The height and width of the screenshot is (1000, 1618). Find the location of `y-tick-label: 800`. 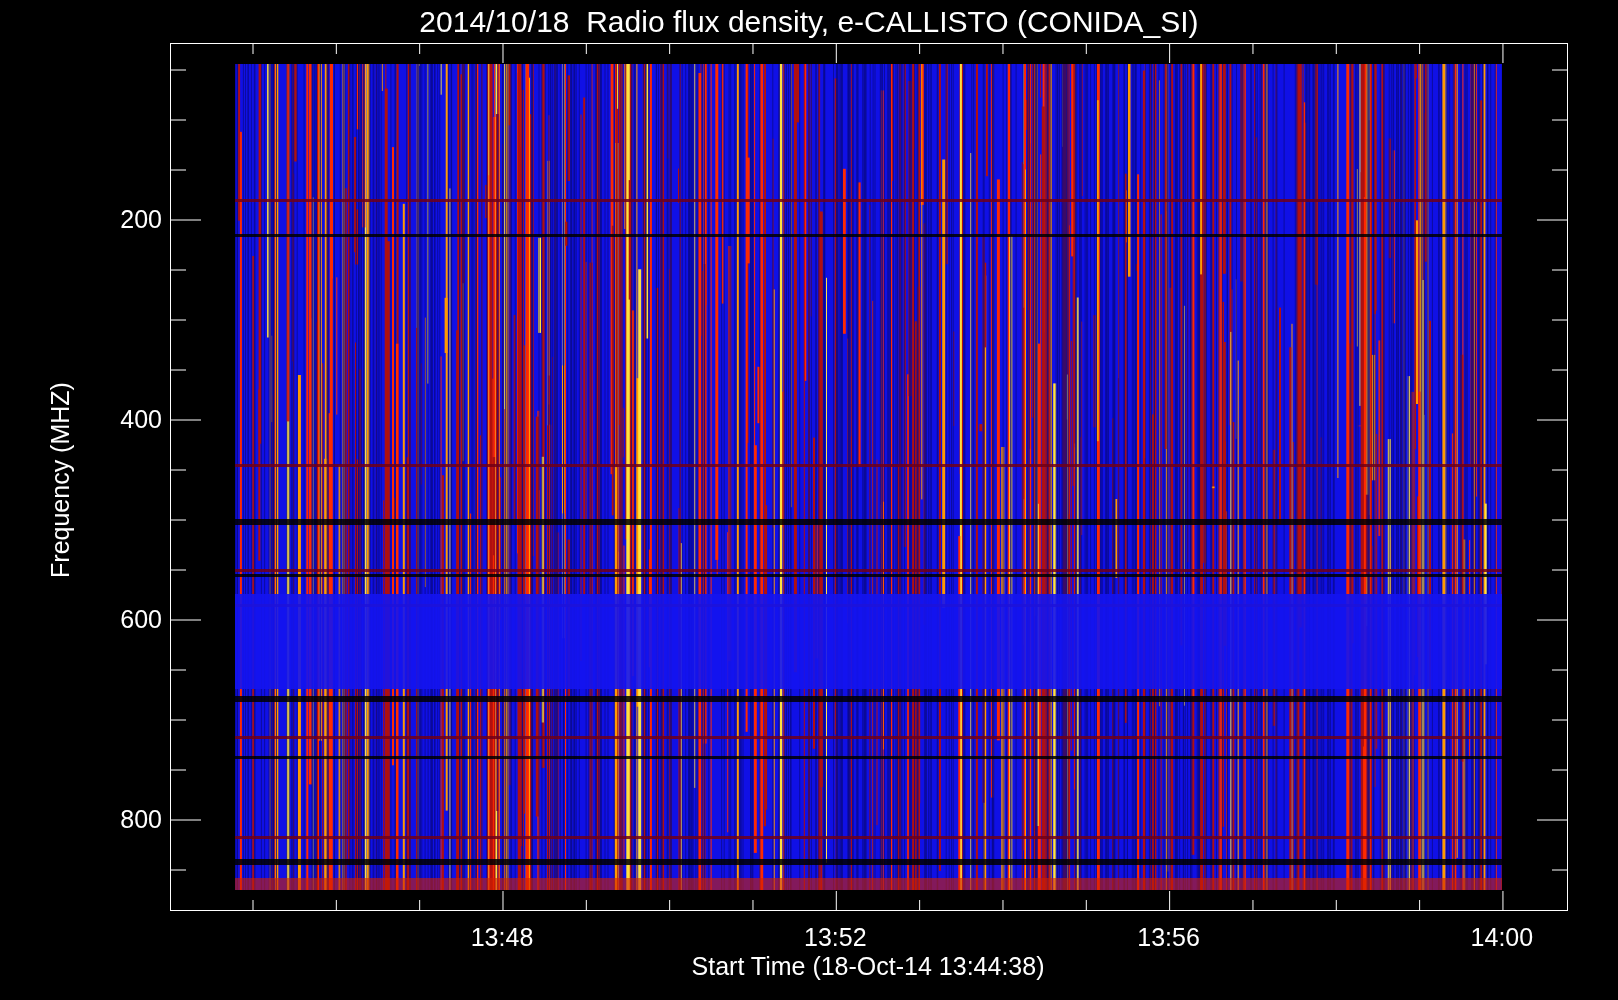

y-tick-label: 800 is located at coordinates (141, 819).